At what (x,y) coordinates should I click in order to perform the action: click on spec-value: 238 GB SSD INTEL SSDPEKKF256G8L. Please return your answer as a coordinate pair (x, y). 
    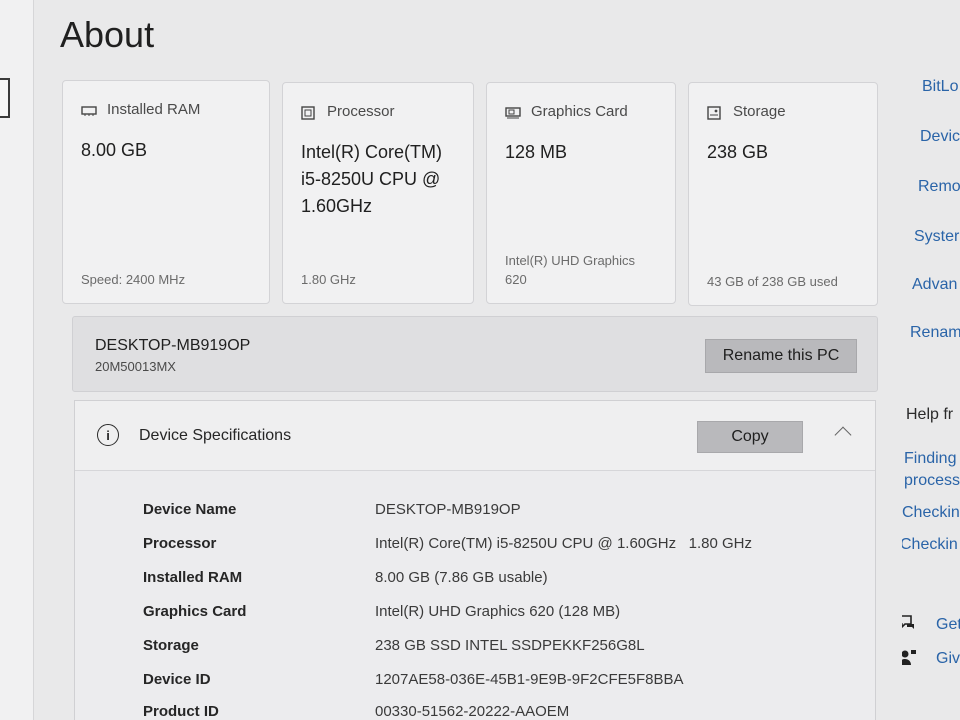
    Looking at the image, I should click on (510, 645).